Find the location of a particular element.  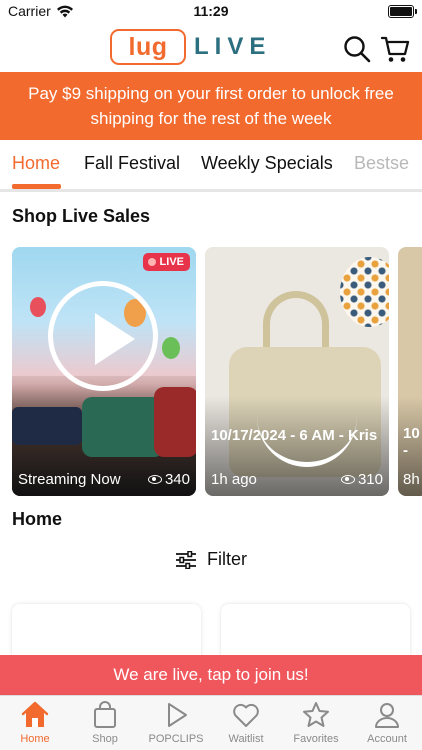

tab-home: Home is located at coordinates (36, 163).